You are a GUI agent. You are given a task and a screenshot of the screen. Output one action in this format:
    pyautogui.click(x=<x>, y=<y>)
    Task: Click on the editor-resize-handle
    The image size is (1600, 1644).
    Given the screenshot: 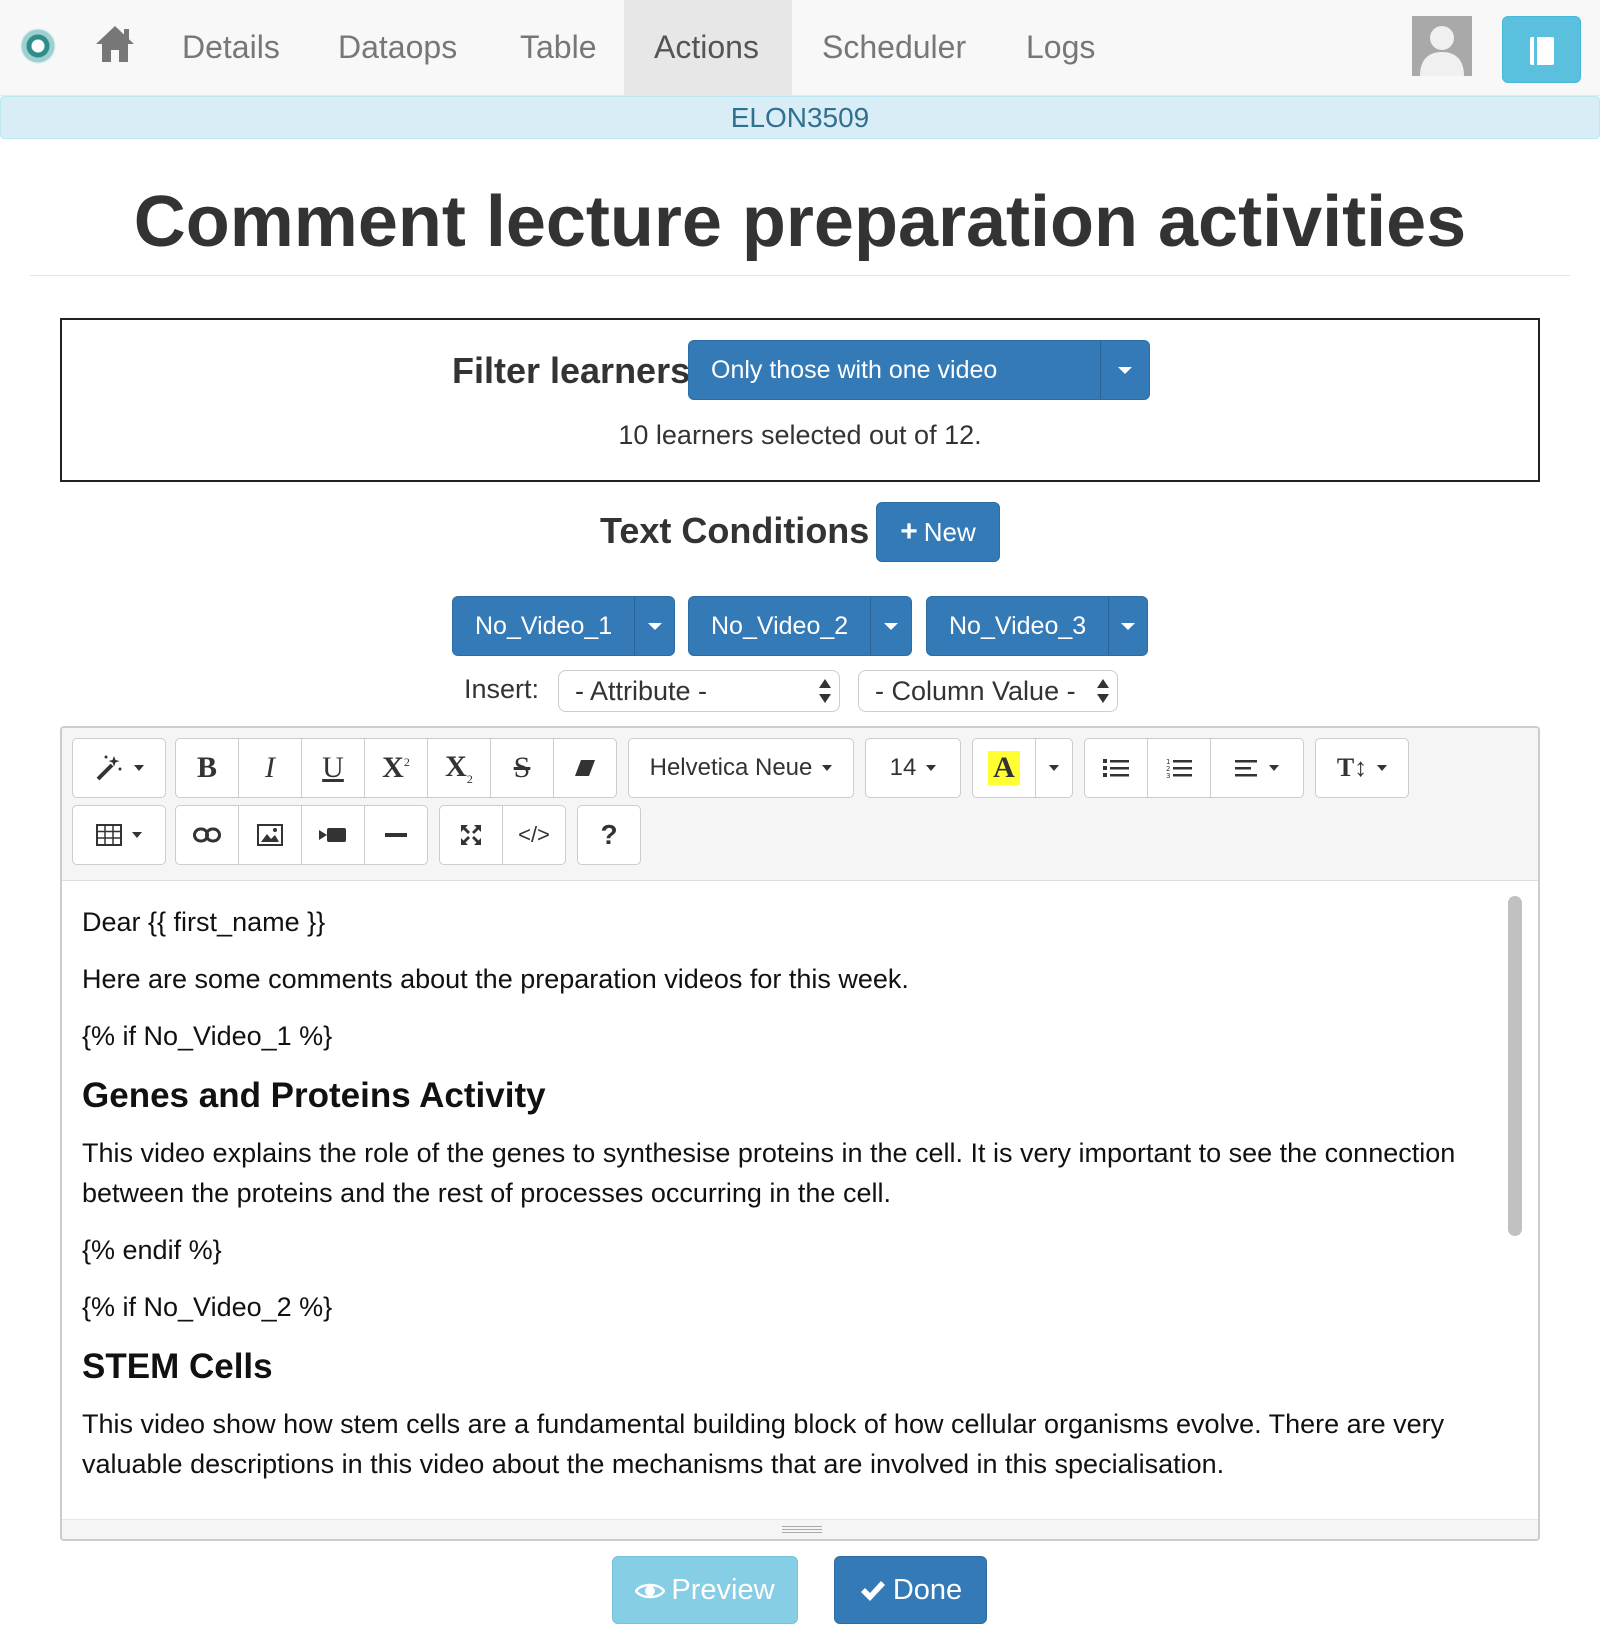 What is the action you would take?
    pyautogui.click(x=800, y=1529)
    